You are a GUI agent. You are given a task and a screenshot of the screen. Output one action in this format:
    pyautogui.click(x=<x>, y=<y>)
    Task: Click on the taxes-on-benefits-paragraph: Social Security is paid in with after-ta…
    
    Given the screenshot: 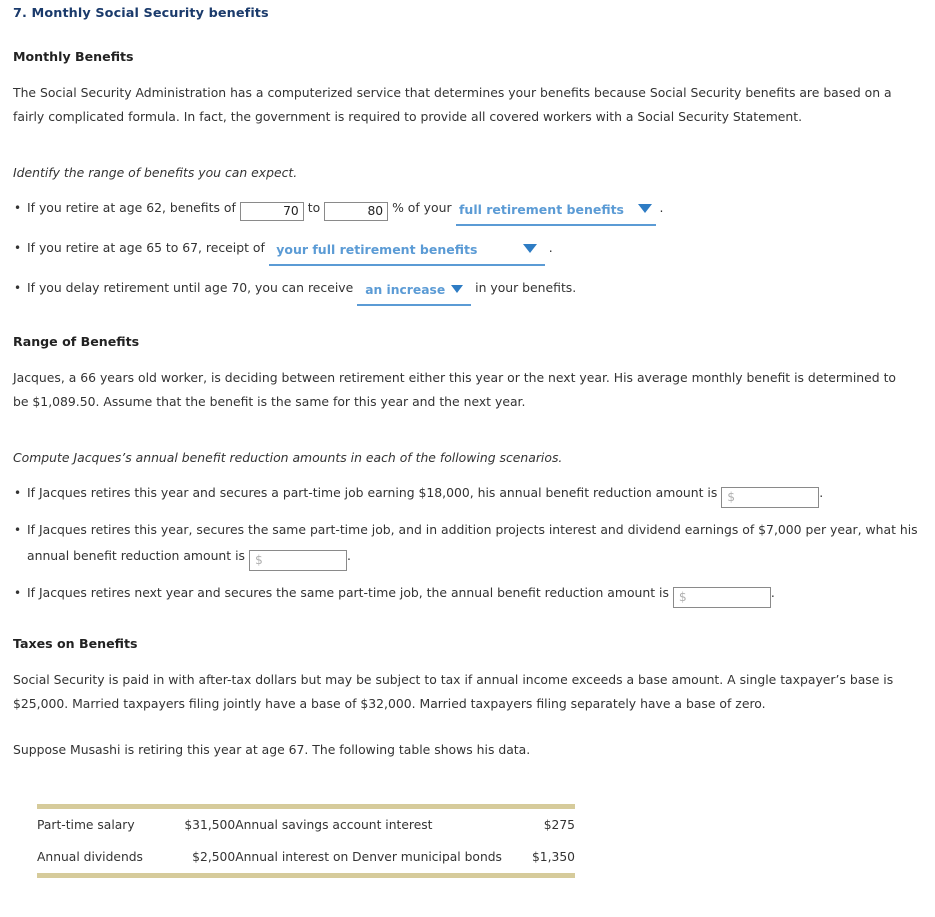 What is the action you would take?
    pyautogui.click(x=453, y=691)
    